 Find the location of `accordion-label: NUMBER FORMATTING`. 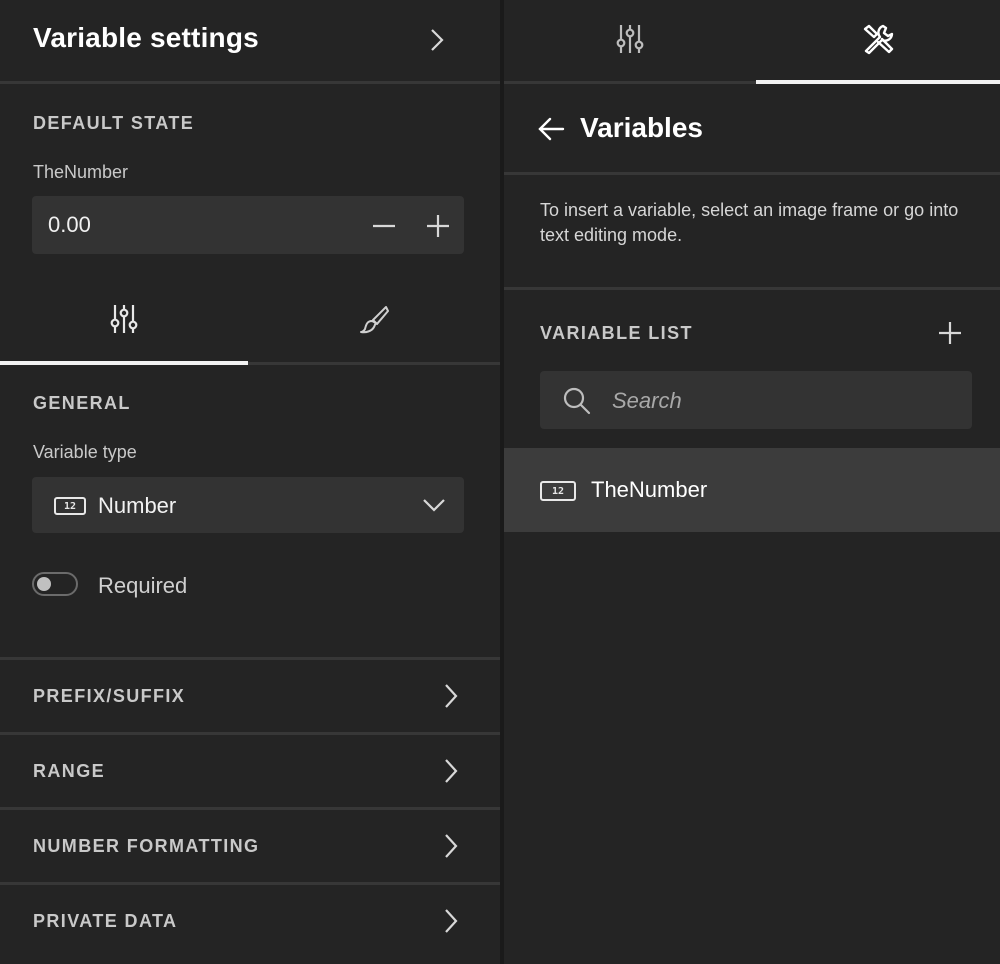

accordion-label: NUMBER FORMATTING is located at coordinates (146, 846).